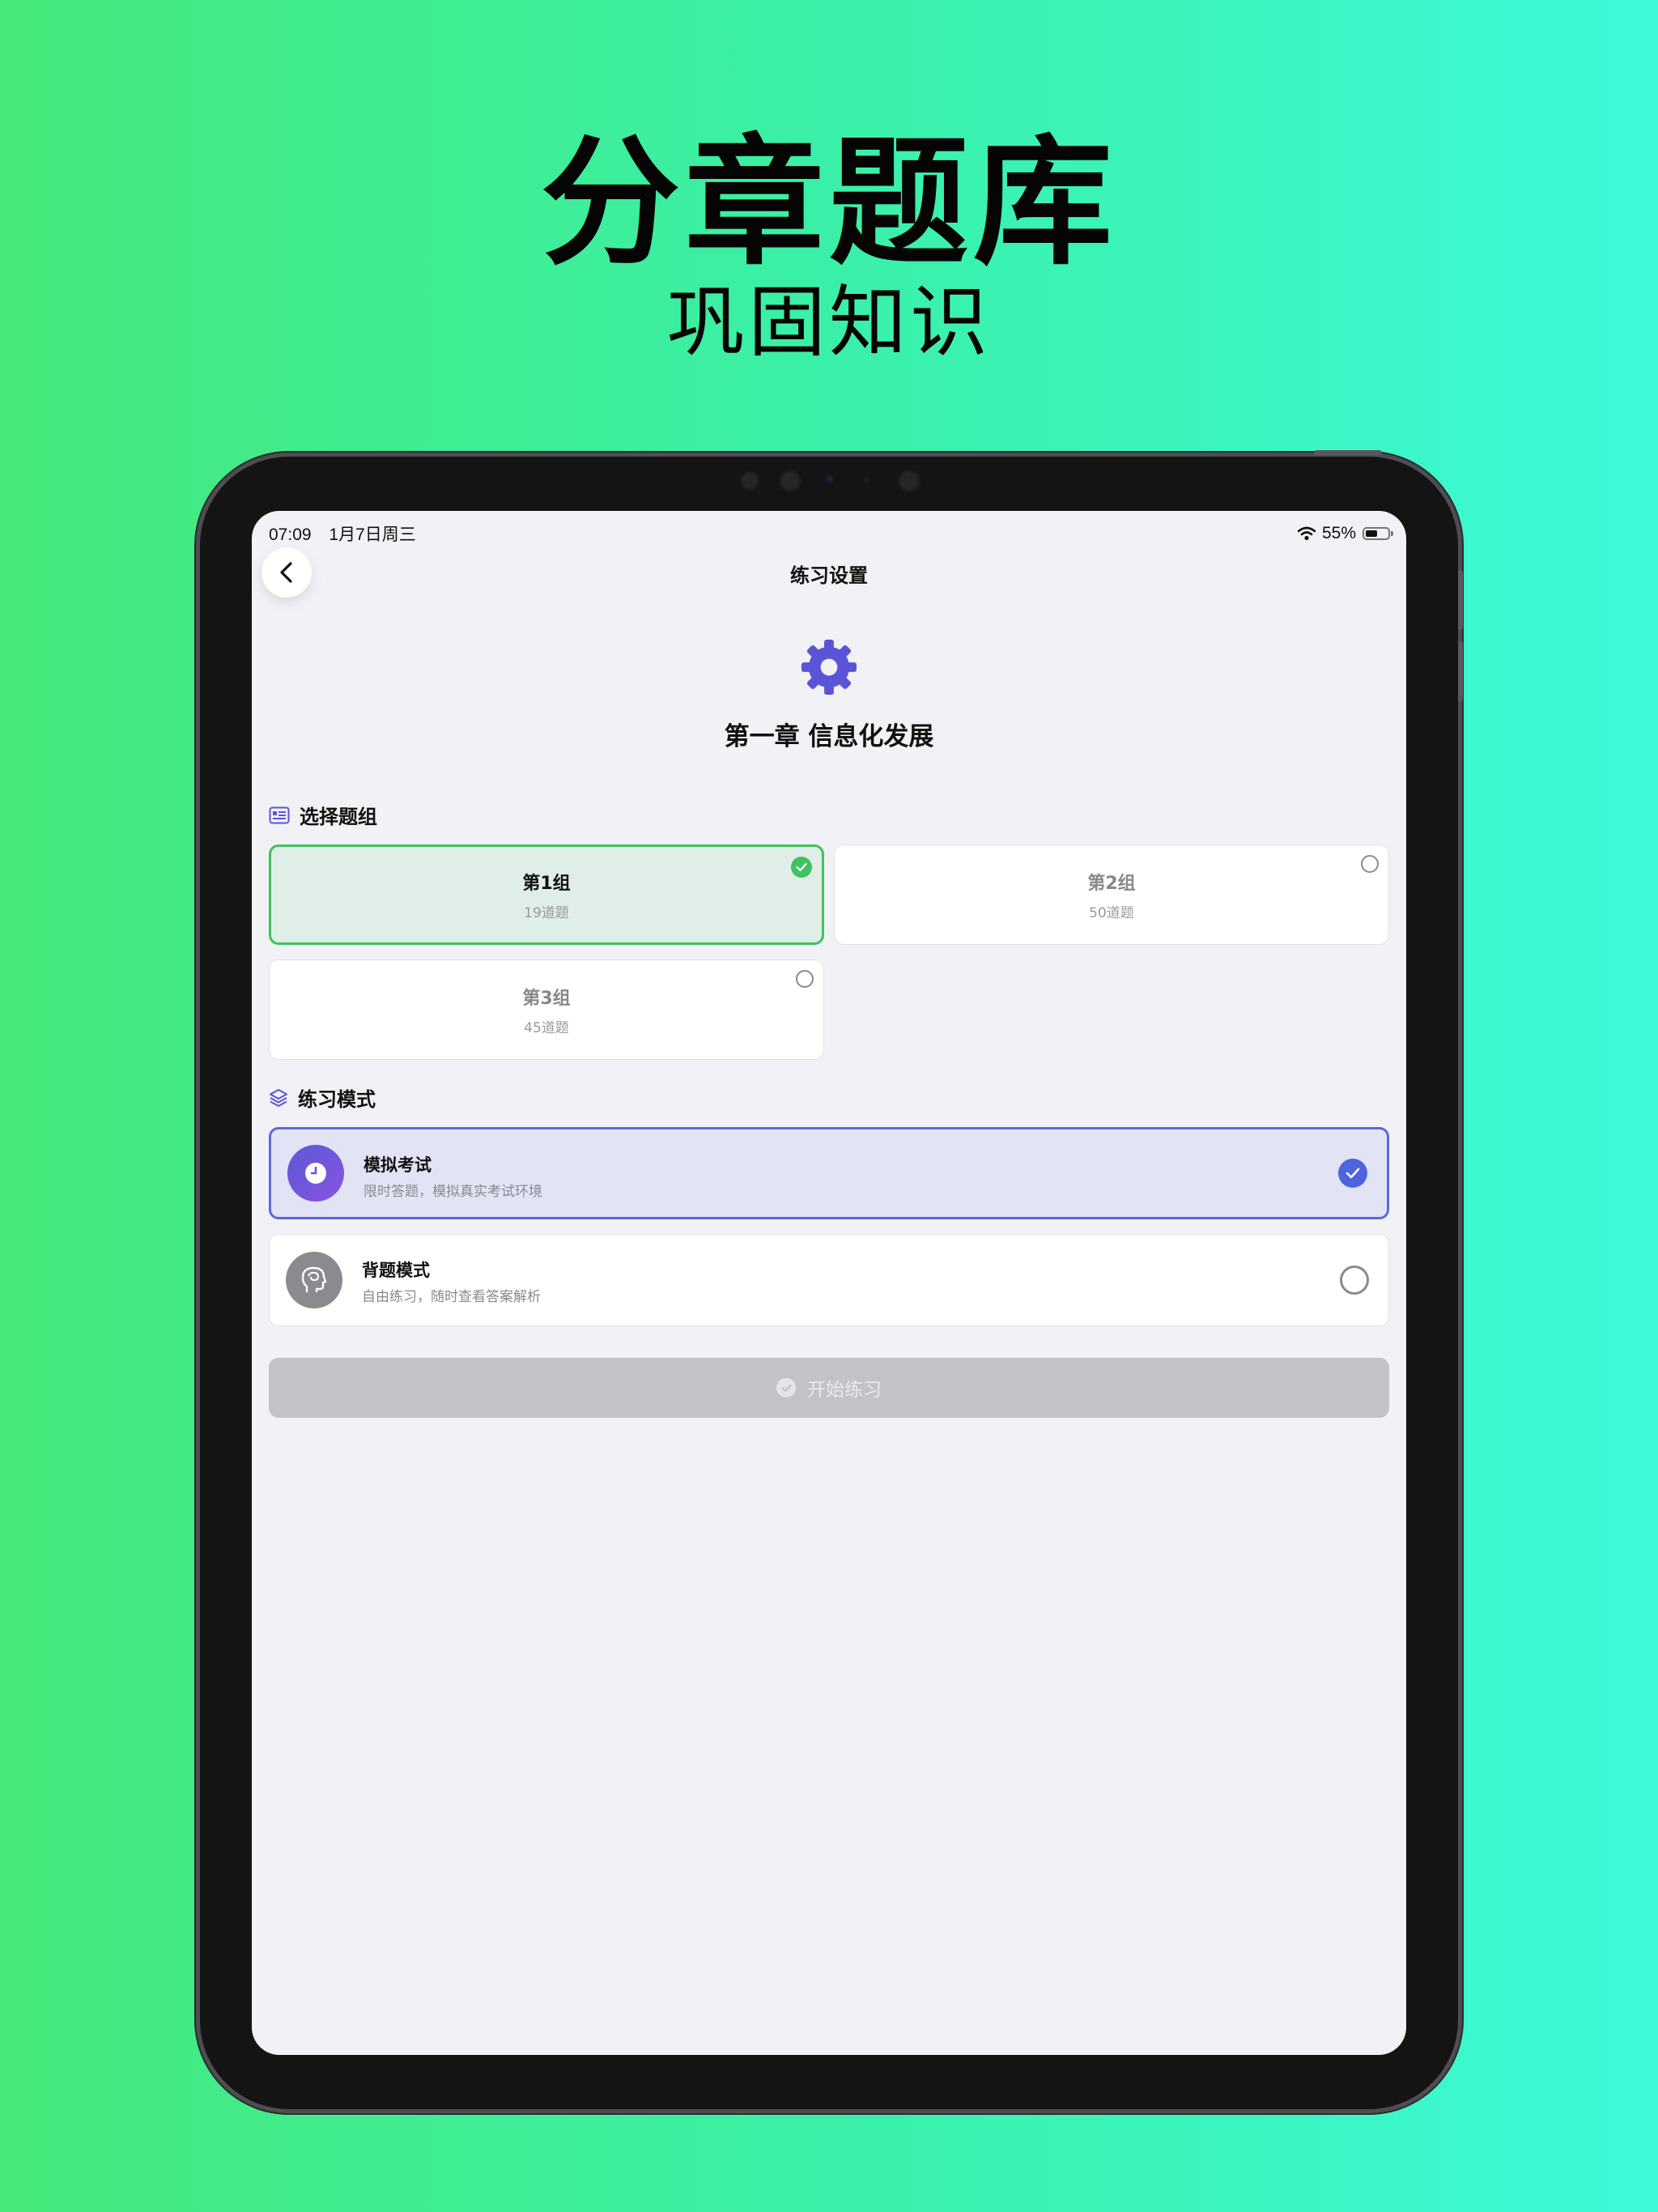  Describe the element at coordinates (1460, 600) in the screenshot. I see `volume-up-button` at that location.